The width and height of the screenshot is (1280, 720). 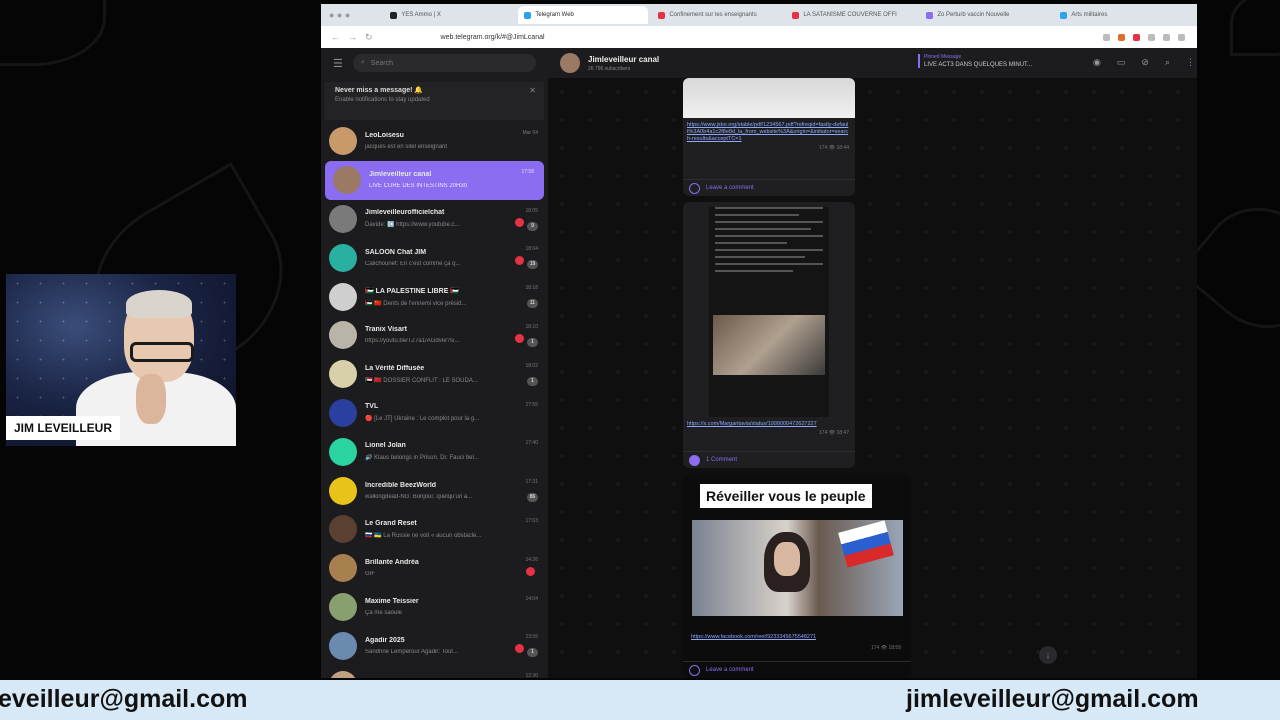 I want to click on pinned-label: Pinned Message, so click(x=943, y=57).